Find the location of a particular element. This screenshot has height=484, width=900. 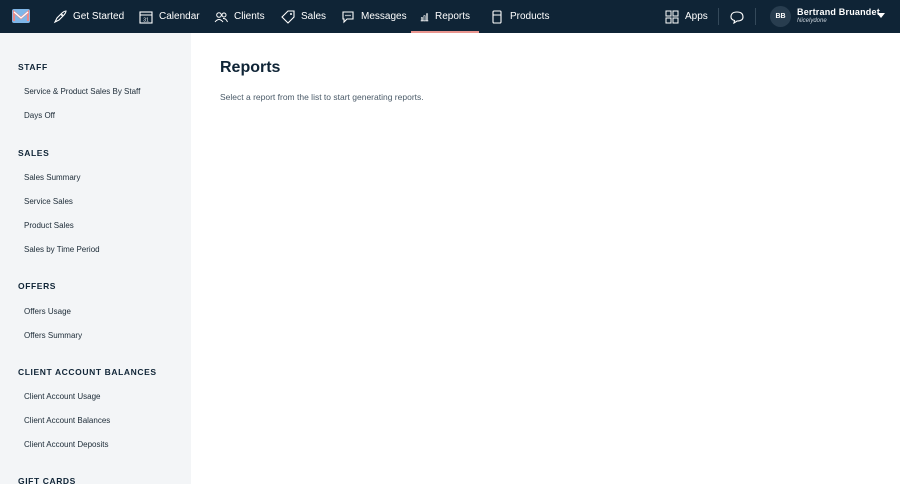

svg-text: 31 is located at coordinates (146, 20).